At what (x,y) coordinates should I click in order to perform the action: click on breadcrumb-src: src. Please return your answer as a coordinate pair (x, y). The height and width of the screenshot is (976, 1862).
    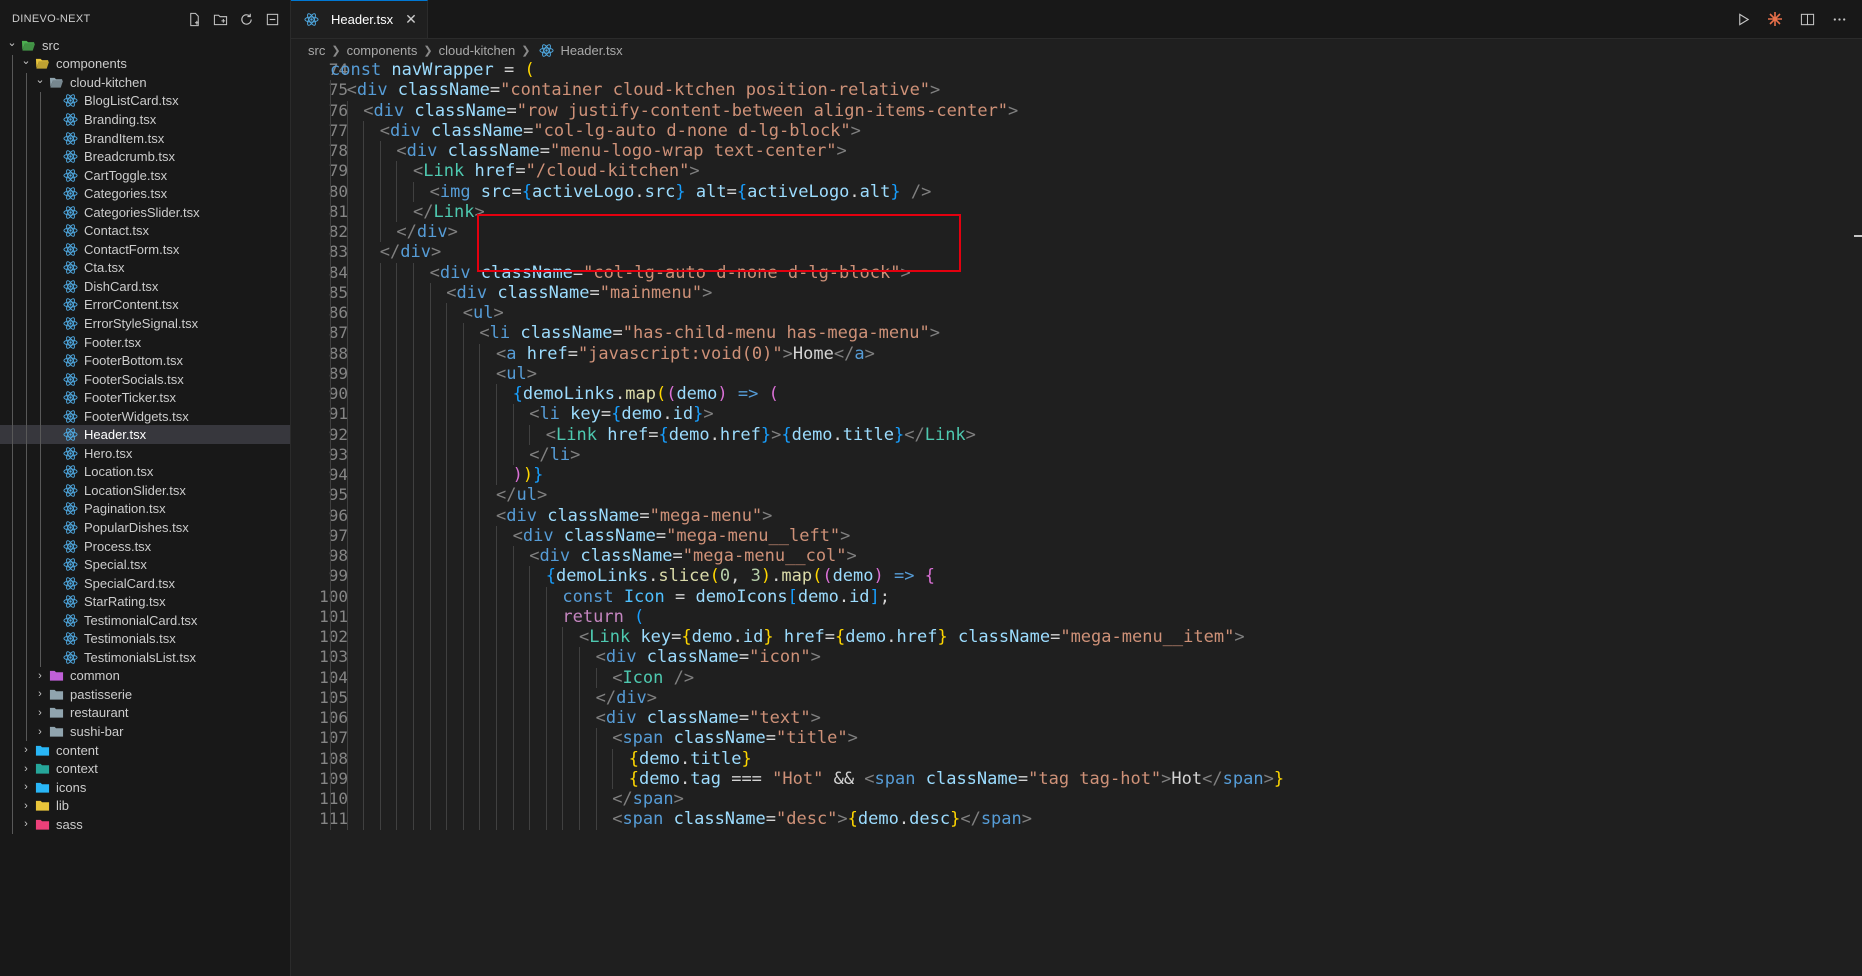
    Looking at the image, I should click on (316, 50).